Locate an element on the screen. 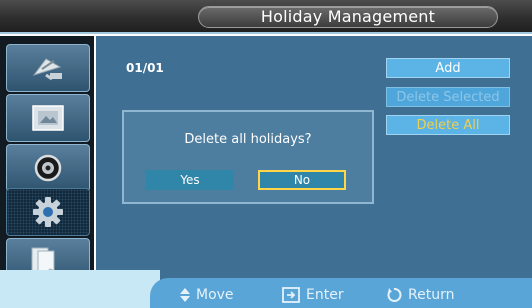 Image resolution: width=532 pixels, height=308 pixels. delete-all-button: Delete All is located at coordinates (448, 125).